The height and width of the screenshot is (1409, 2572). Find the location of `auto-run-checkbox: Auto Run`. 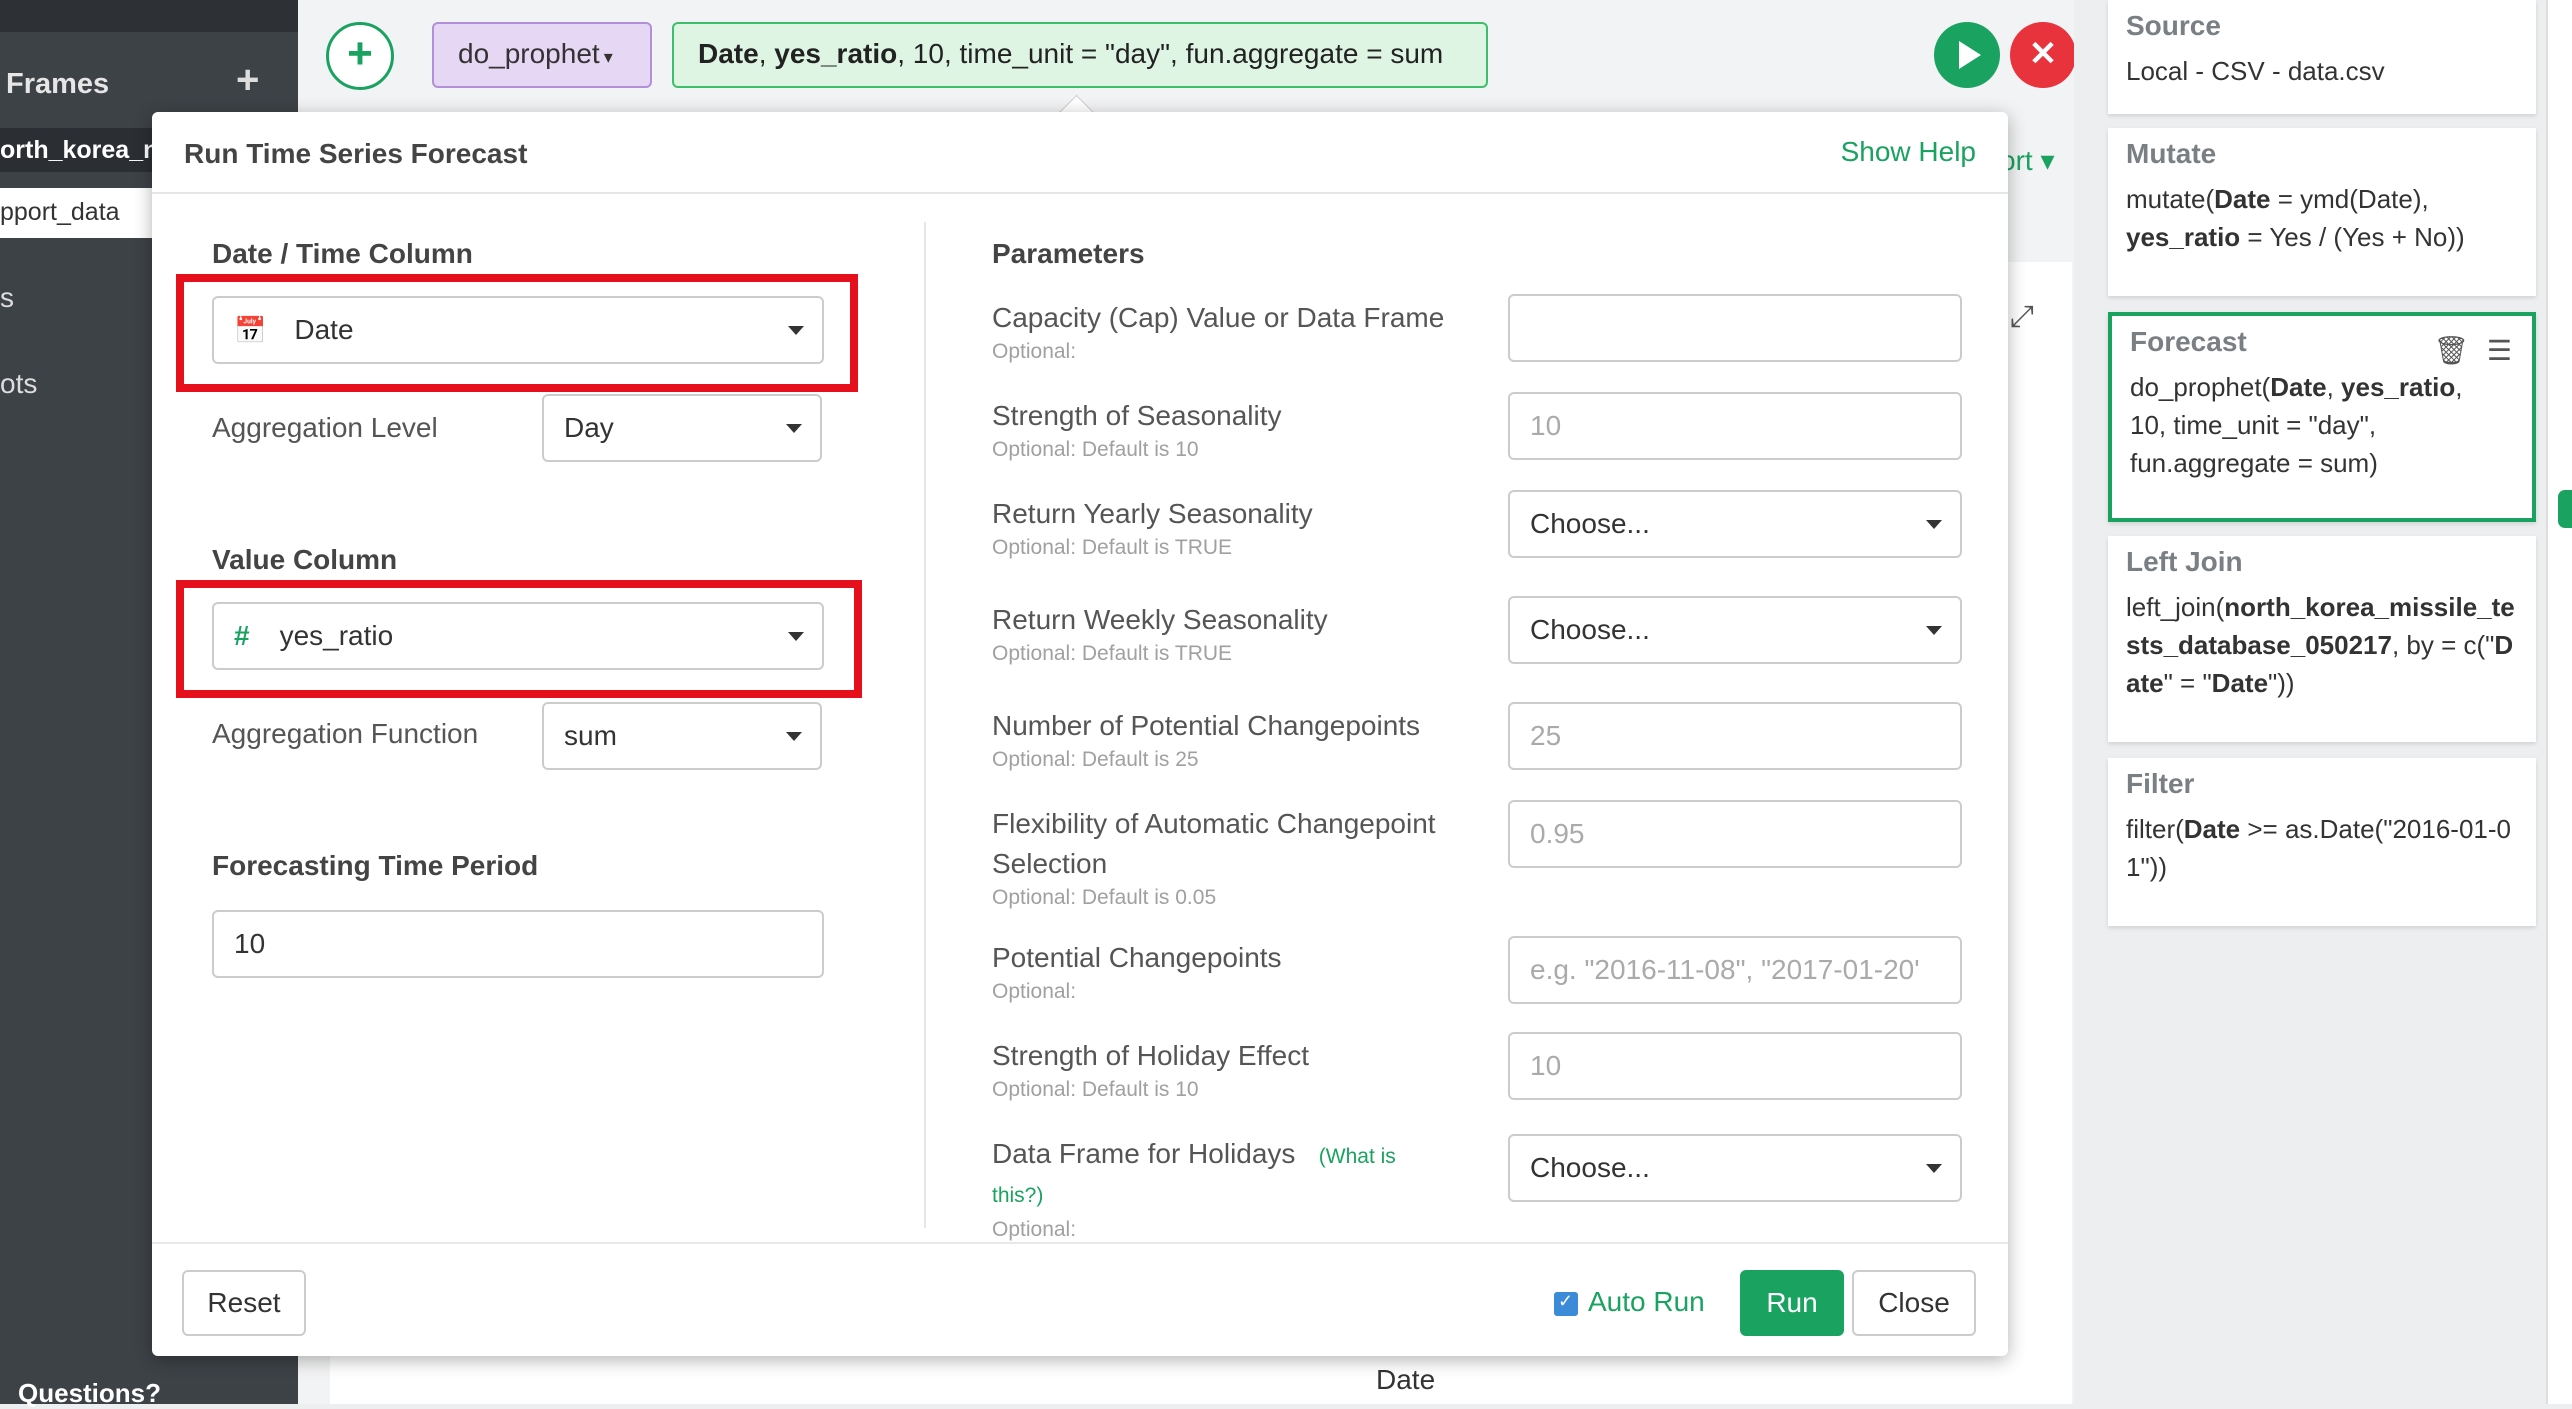

auto-run-checkbox: Auto Run is located at coordinates (1629, 1302).